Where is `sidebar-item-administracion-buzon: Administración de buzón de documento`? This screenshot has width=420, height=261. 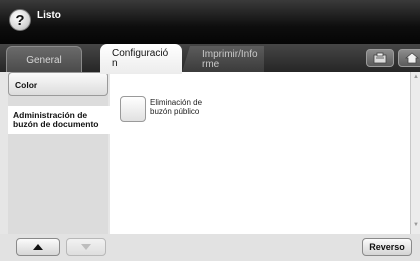
sidebar-item-administracion-buzon: Administración de buzón de documento is located at coordinates (59, 120).